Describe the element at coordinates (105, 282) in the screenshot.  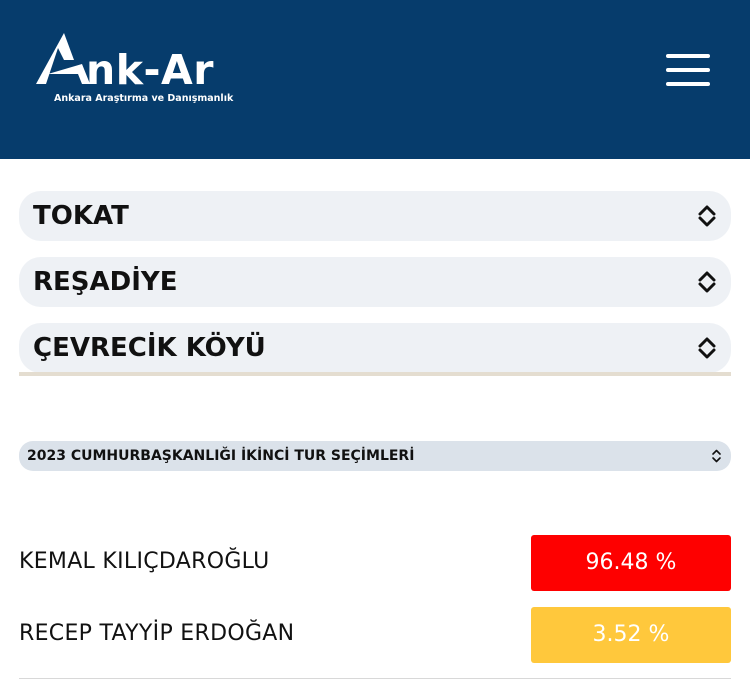
I see `district-select-value: REŞADİYE` at that location.